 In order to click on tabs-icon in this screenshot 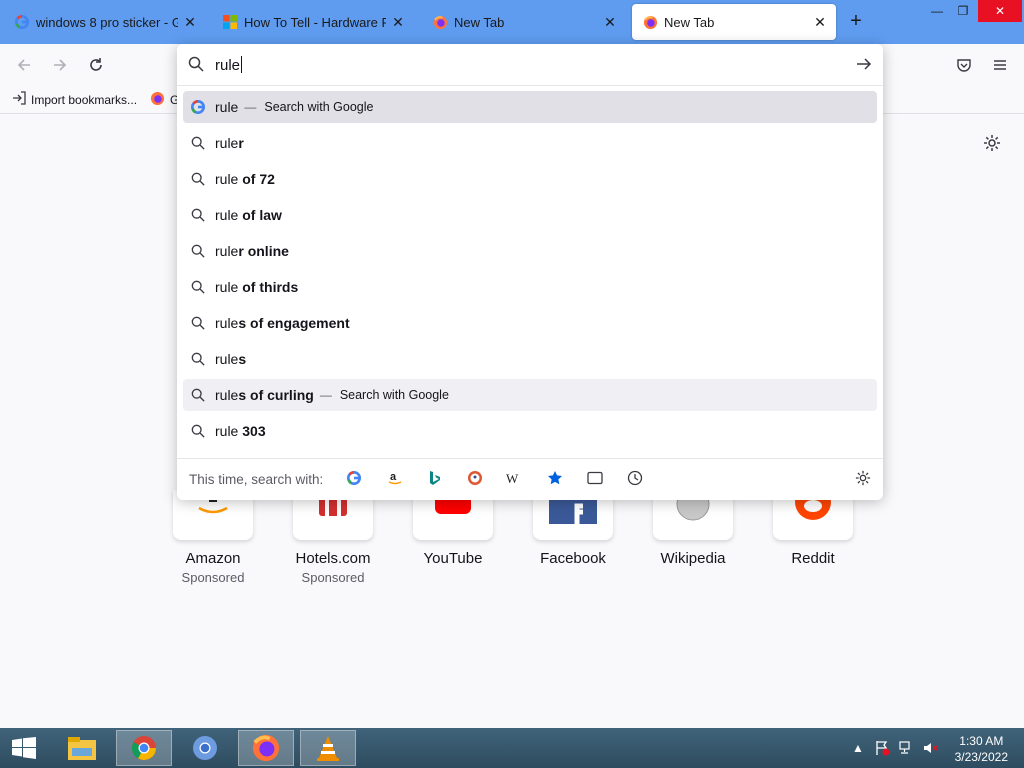, I will do `click(595, 478)`.